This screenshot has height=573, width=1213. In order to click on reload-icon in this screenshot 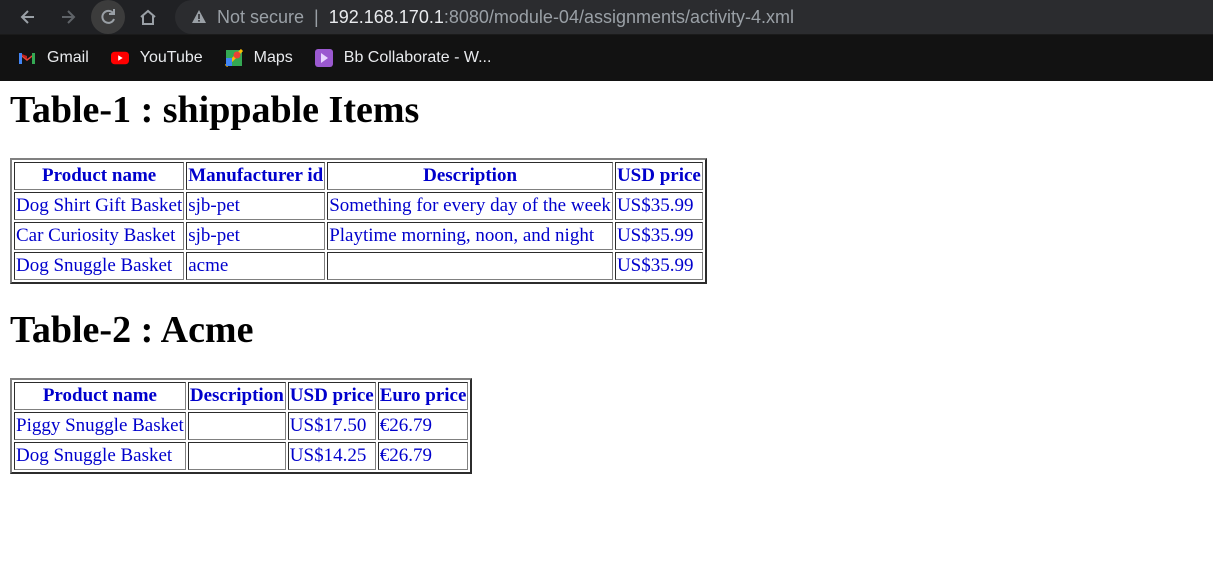, I will do `click(108, 16)`.